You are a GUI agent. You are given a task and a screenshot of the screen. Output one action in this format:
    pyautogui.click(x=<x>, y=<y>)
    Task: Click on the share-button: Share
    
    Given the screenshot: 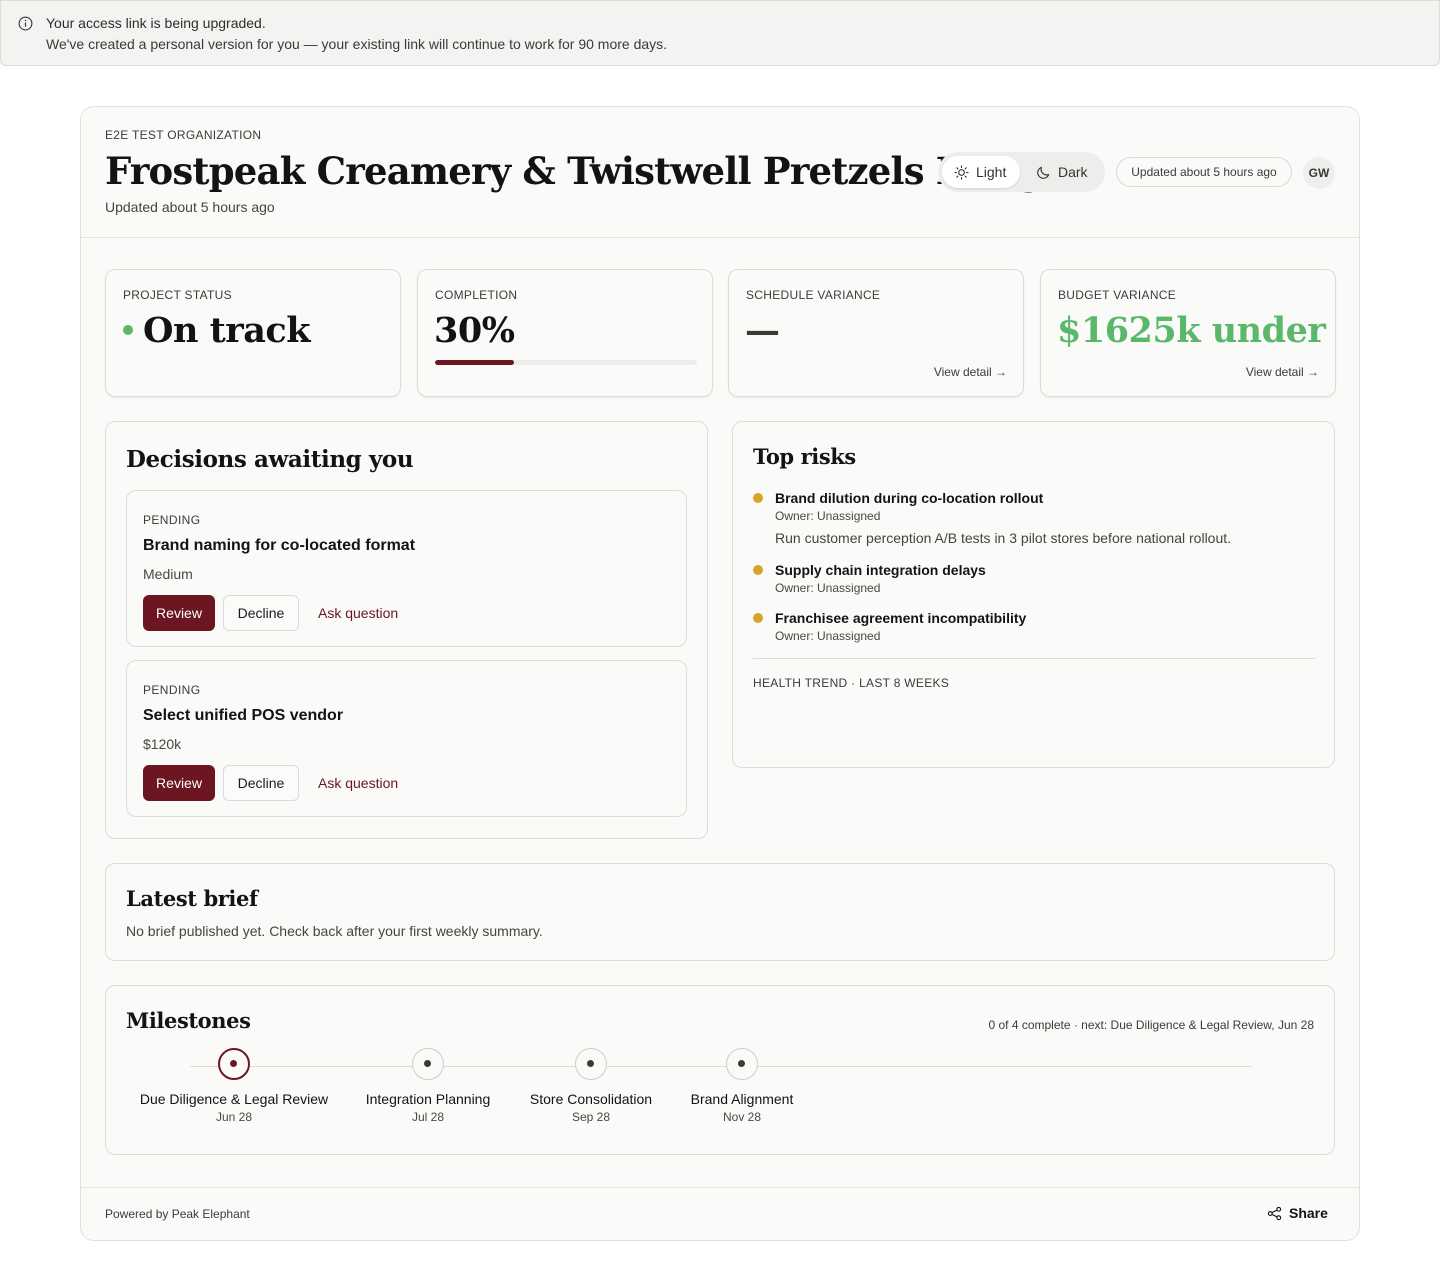 What is the action you would take?
    pyautogui.click(x=1297, y=1213)
    